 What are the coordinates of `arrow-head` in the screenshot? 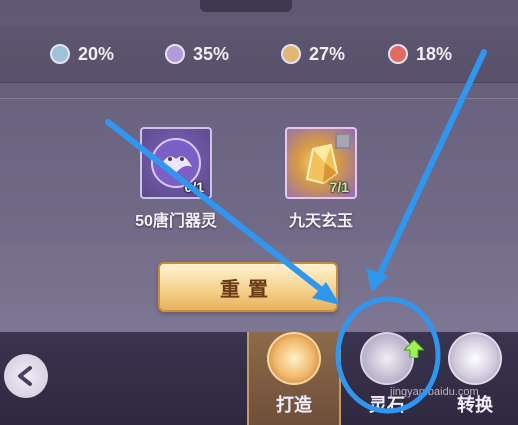 It's located at (377, 280).